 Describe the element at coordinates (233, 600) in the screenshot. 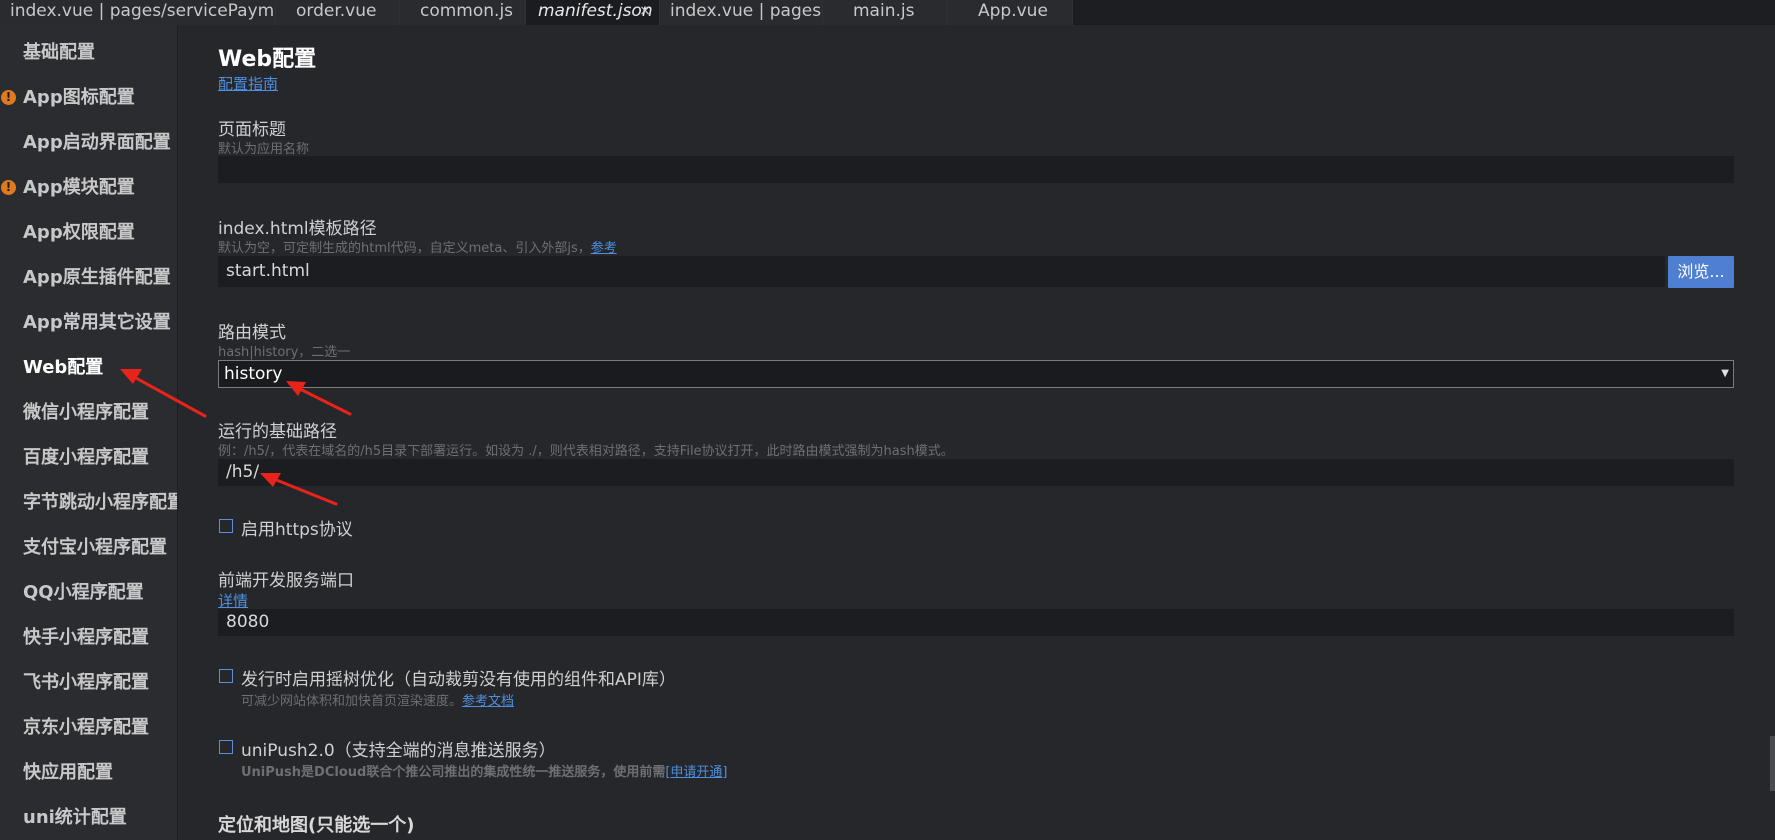

I see `dev-port-details-link: 详情` at that location.